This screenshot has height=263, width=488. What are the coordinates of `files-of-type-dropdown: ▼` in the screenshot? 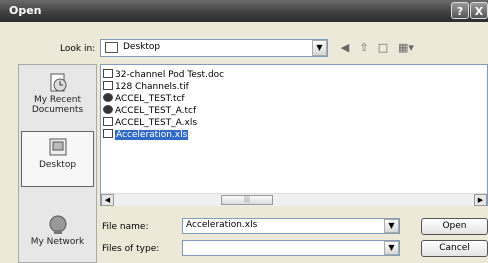 It's located at (291, 248).